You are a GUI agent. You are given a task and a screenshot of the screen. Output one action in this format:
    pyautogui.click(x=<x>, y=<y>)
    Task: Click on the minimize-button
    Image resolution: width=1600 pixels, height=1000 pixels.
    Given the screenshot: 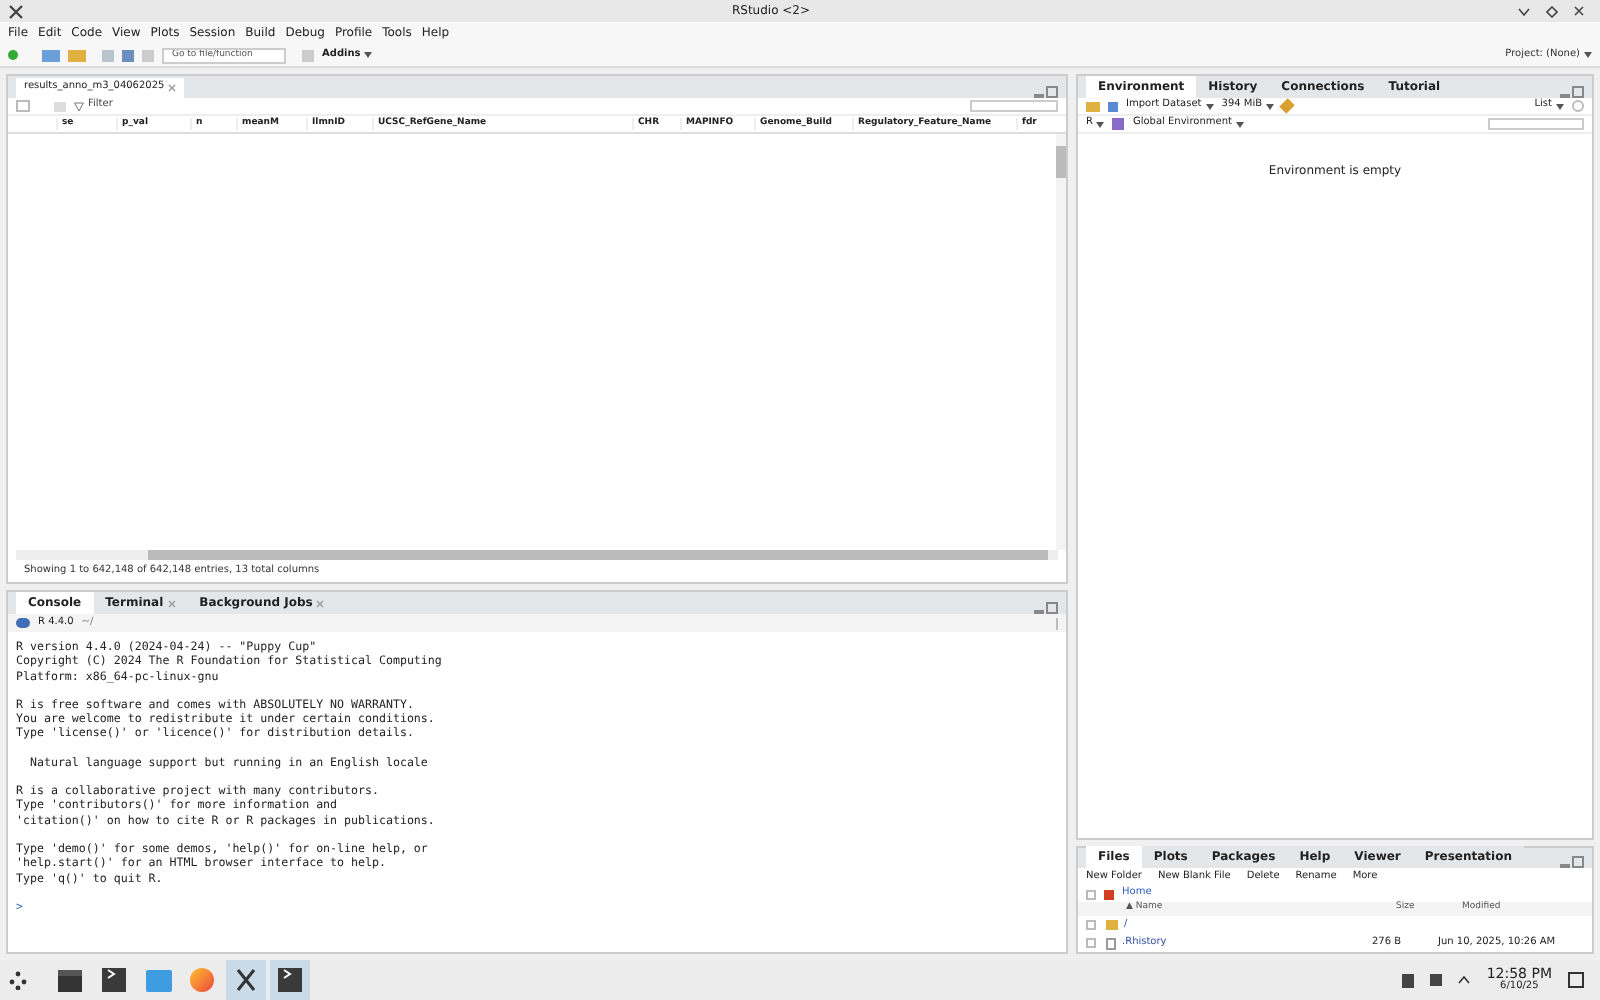 What is the action you would take?
    pyautogui.click(x=1524, y=11)
    